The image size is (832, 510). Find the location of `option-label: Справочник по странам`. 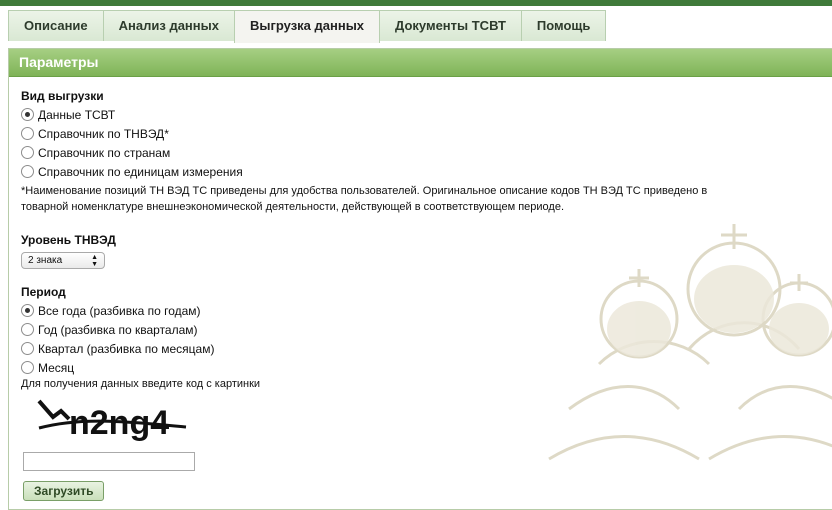

option-label: Справочник по странам is located at coordinates (104, 152).